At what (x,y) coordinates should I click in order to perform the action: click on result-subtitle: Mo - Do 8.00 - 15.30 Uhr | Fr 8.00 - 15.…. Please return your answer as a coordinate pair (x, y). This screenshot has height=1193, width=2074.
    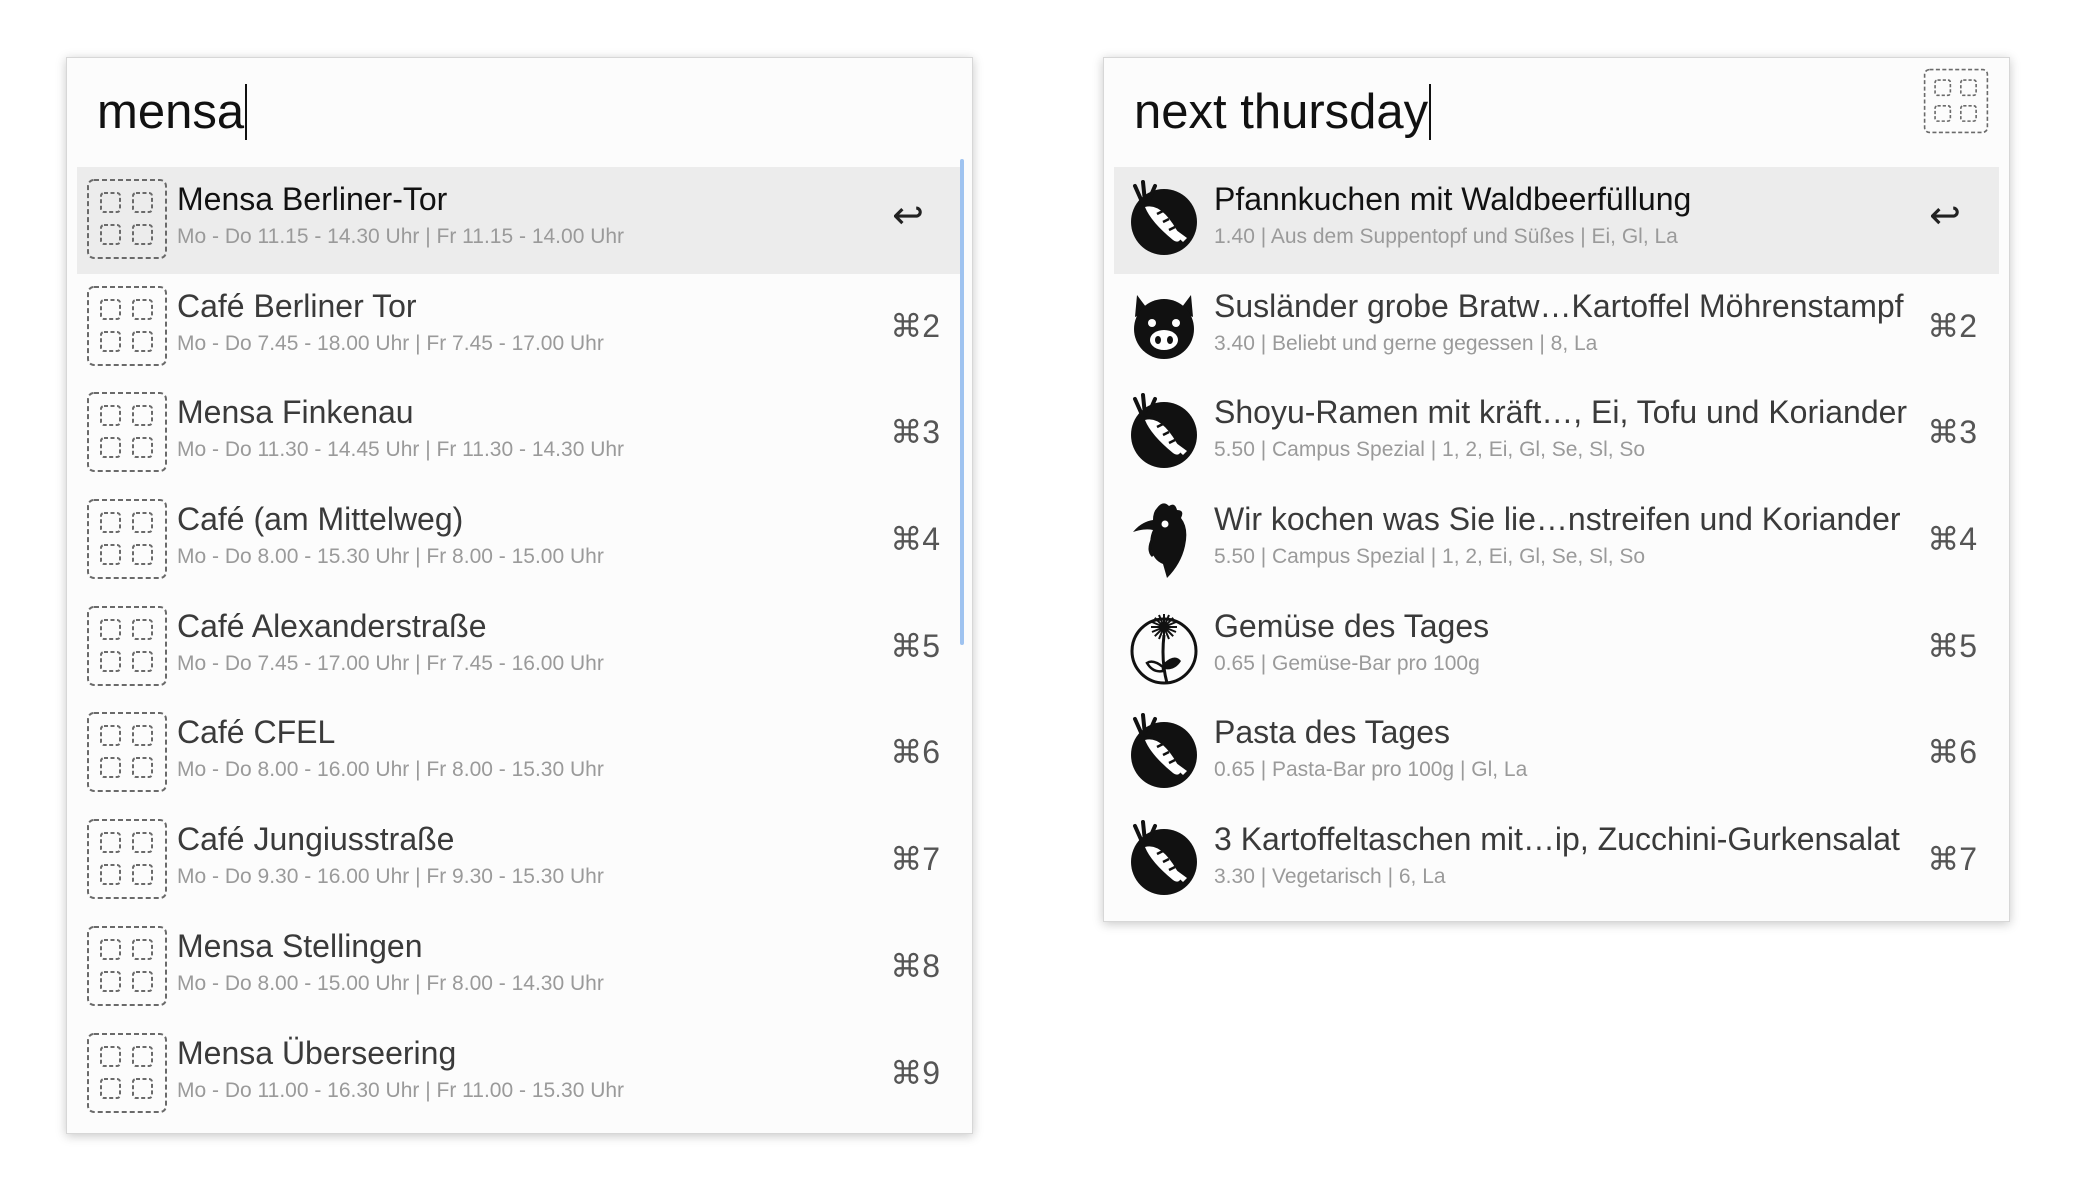
    Looking at the image, I should click on (390, 557).